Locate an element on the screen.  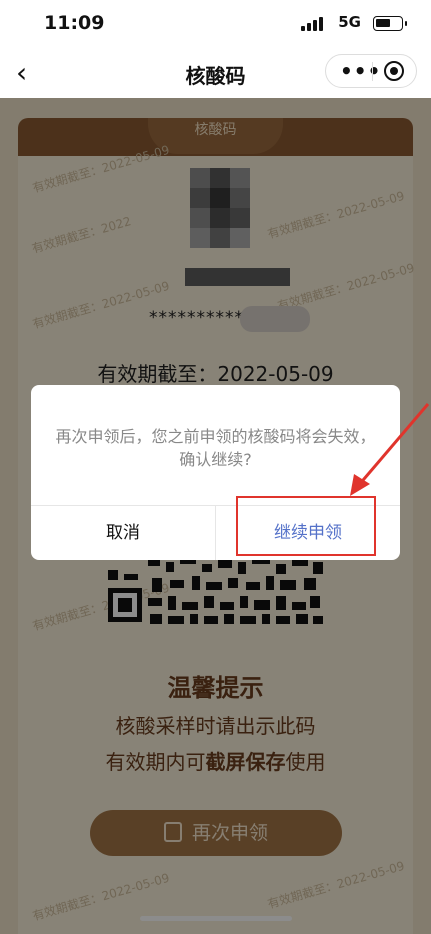
capsule-divider is located at coordinates (372, 71).